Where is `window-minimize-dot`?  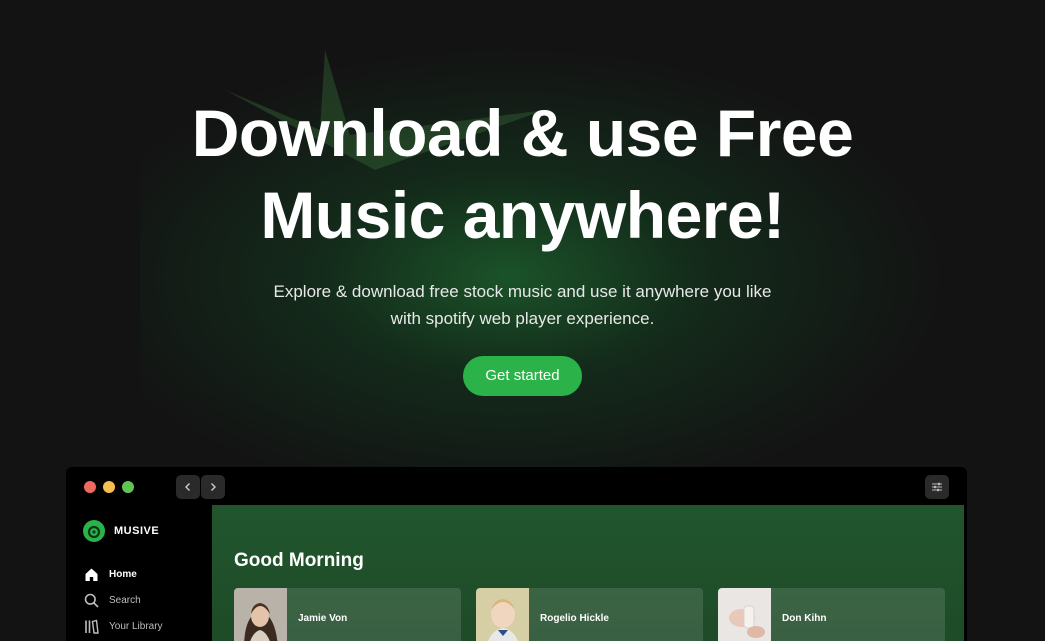
window-minimize-dot is located at coordinates (109, 487).